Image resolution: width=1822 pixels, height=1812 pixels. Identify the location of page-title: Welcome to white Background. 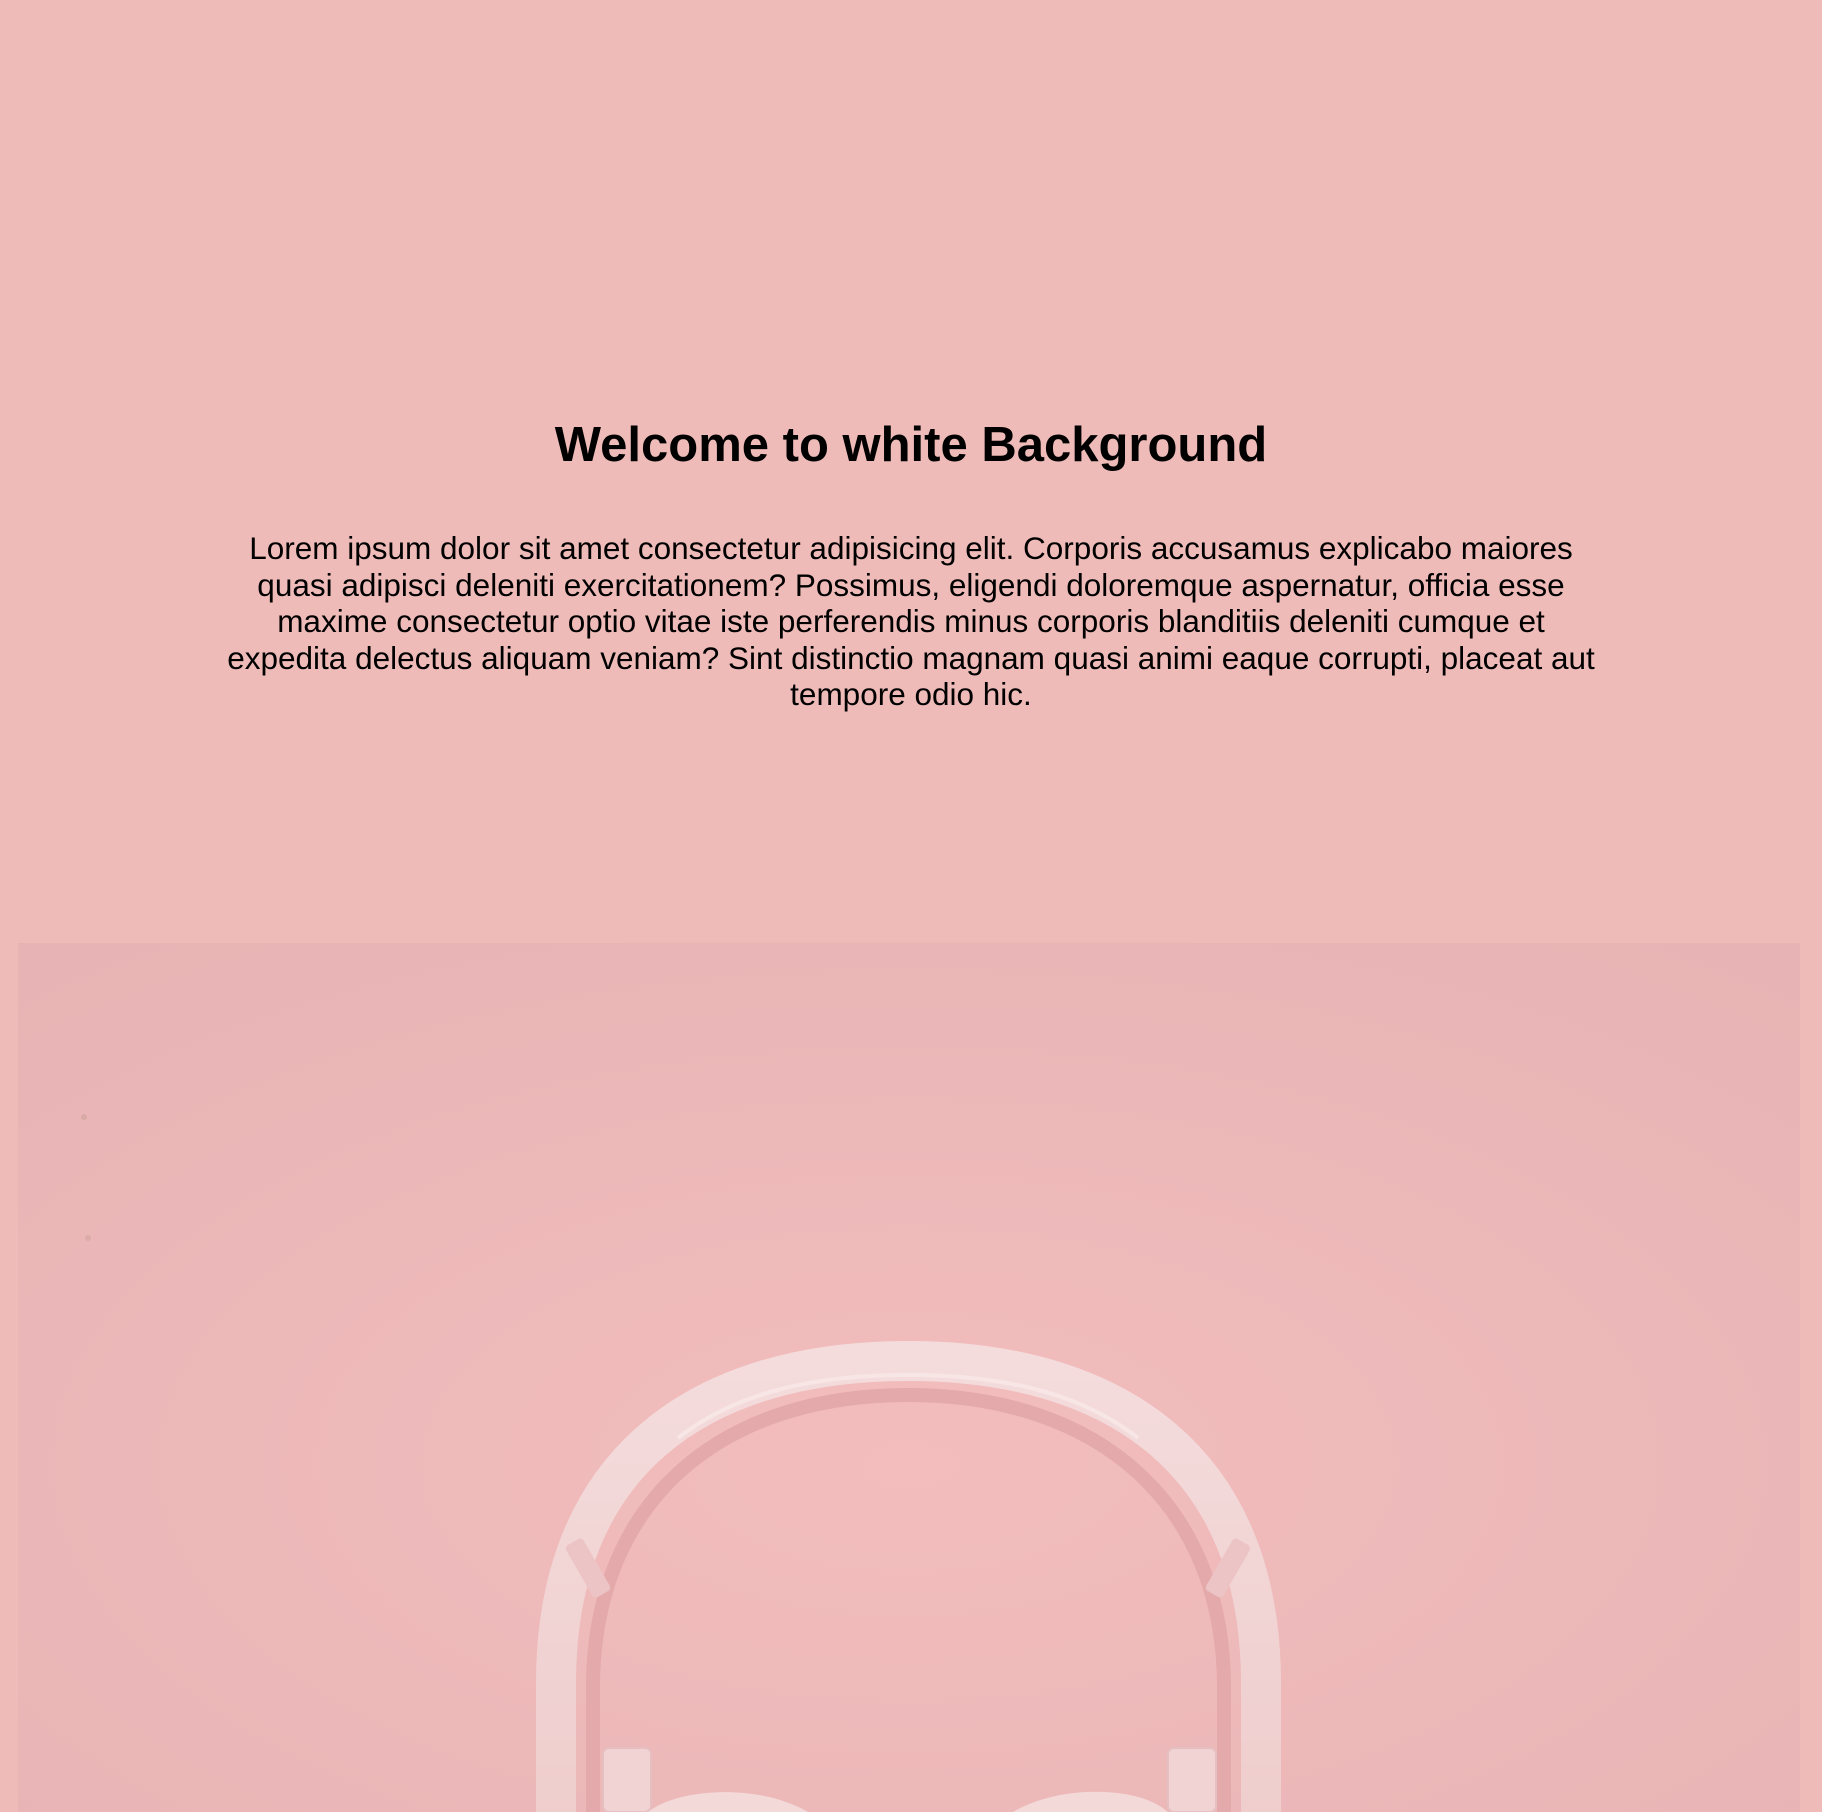
(911, 445).